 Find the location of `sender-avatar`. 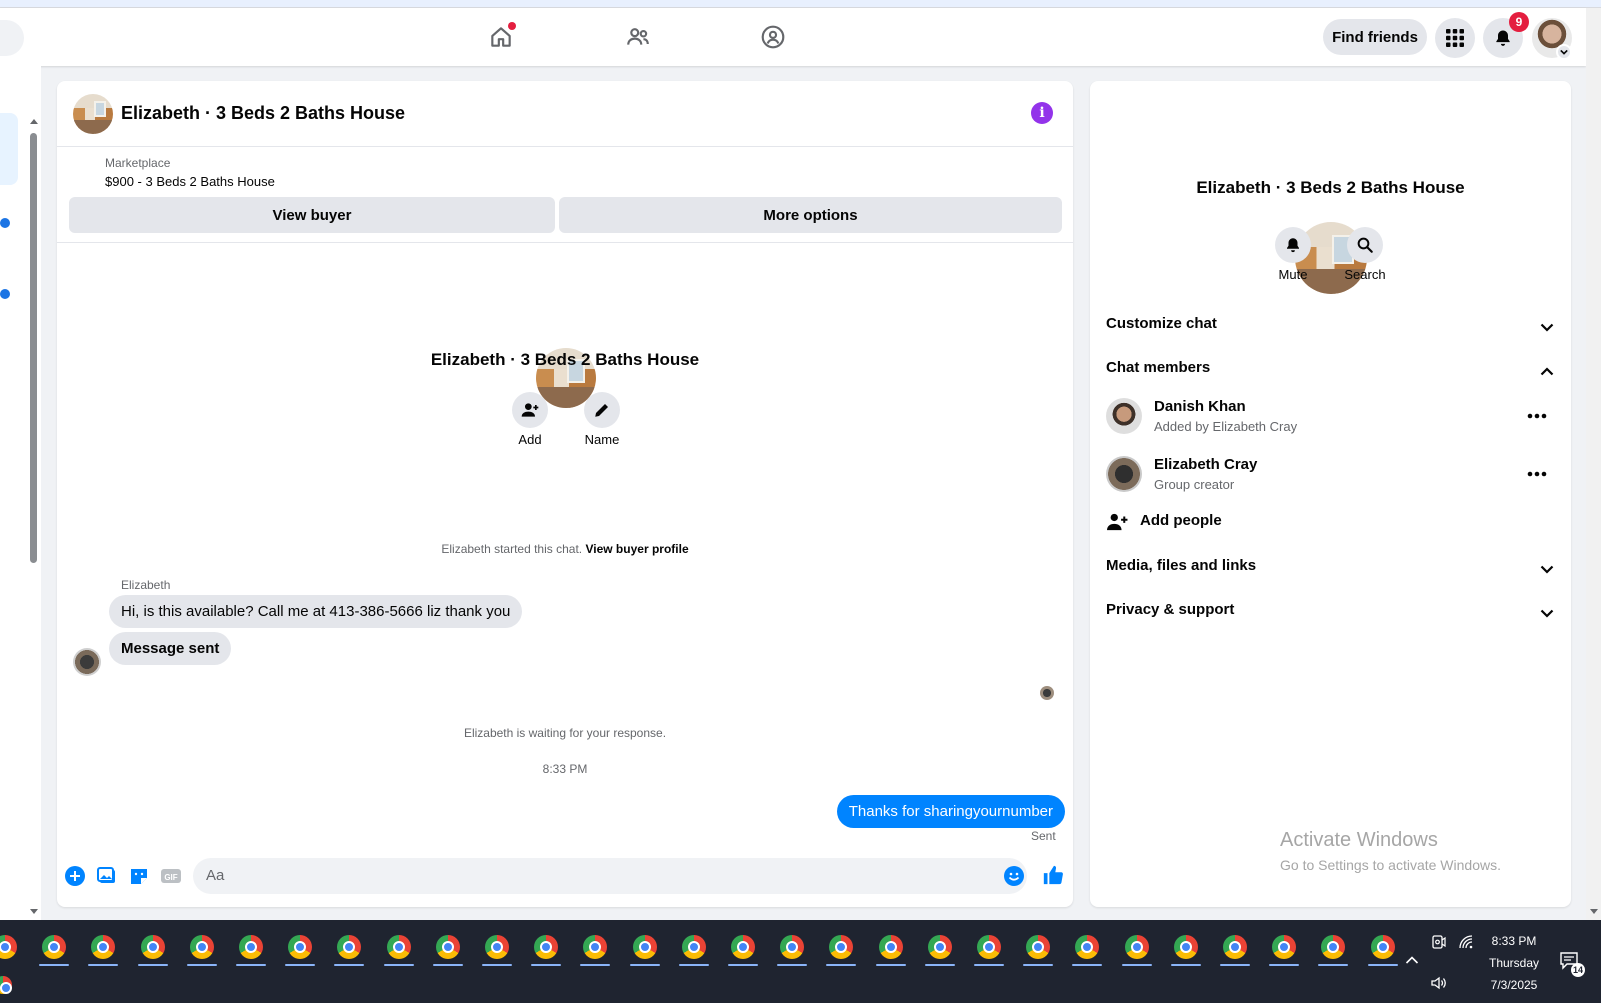

sender-avatar is located at coordinates (87, 662).